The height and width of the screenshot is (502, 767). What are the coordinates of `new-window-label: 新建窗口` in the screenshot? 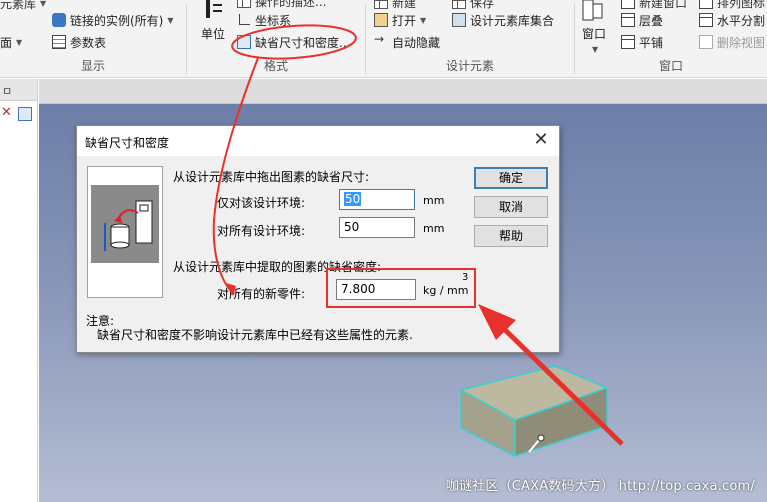 It's located at (663, 5).